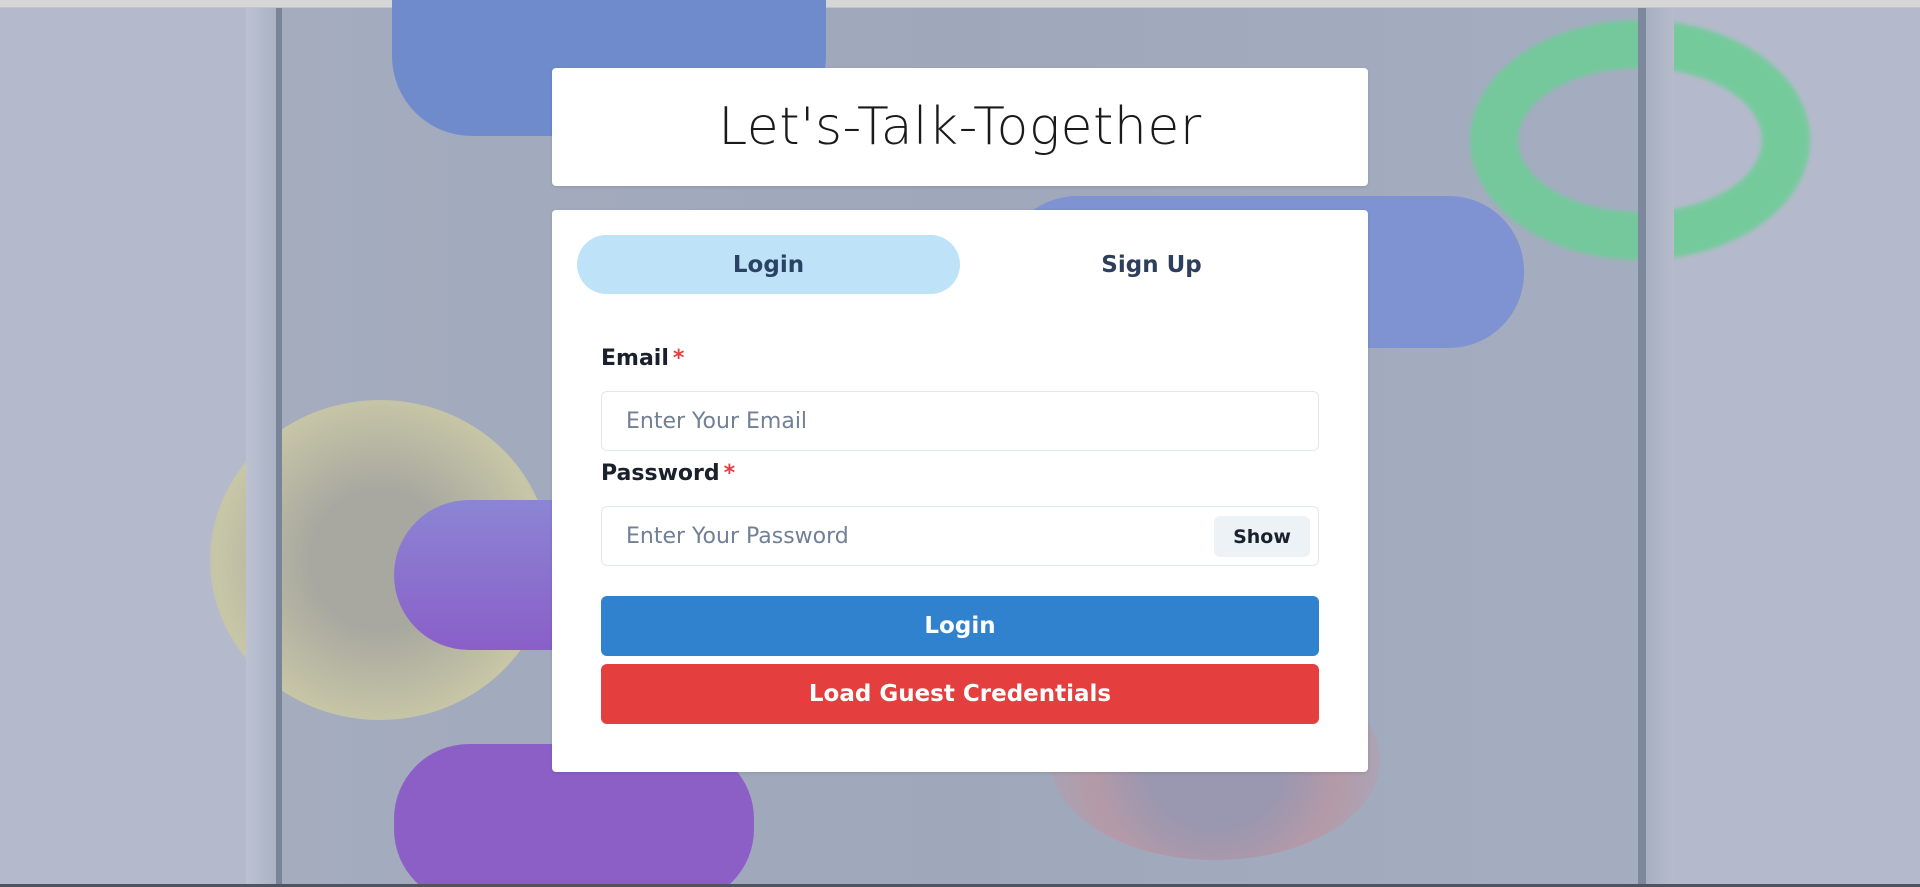 This screenshot has width=1920, height=887. Describe the element at coordinates (768, 264) in the screenshot. I see `tab-login: Login` at that location.